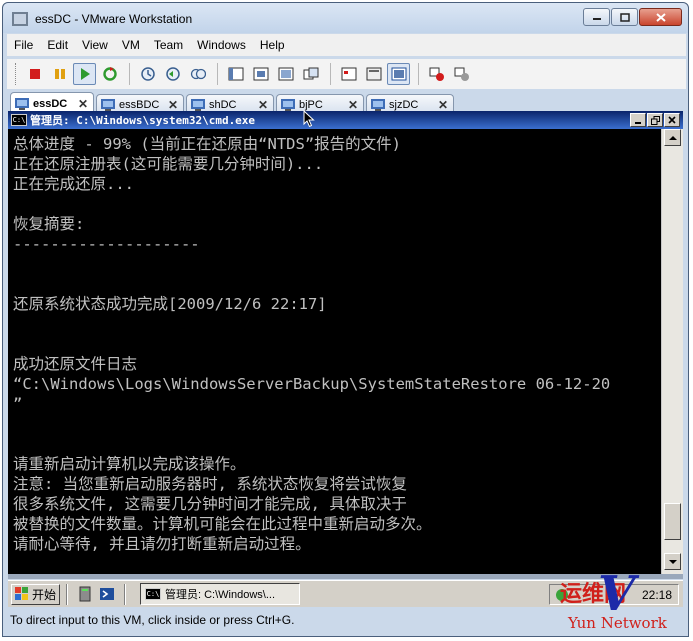  I want to click on view-toggle-button, so click(398, 74).